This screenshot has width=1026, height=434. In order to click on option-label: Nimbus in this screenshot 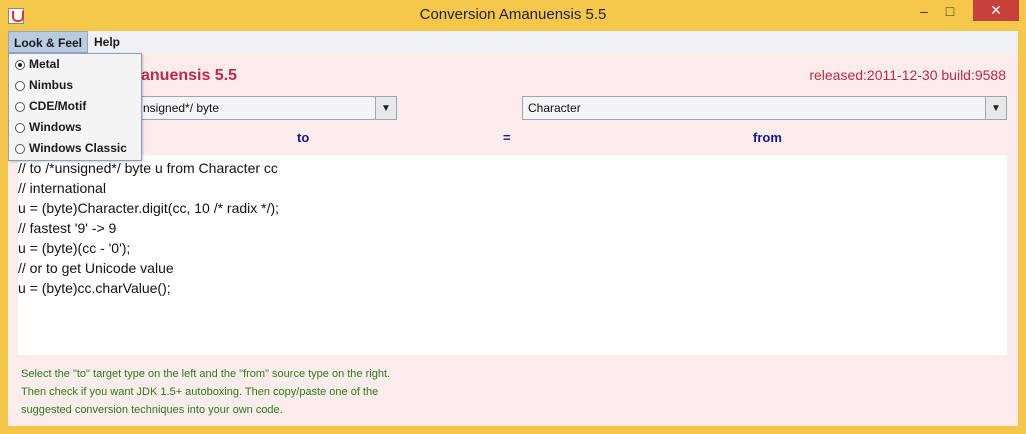, I will do `click(51, 85)`.